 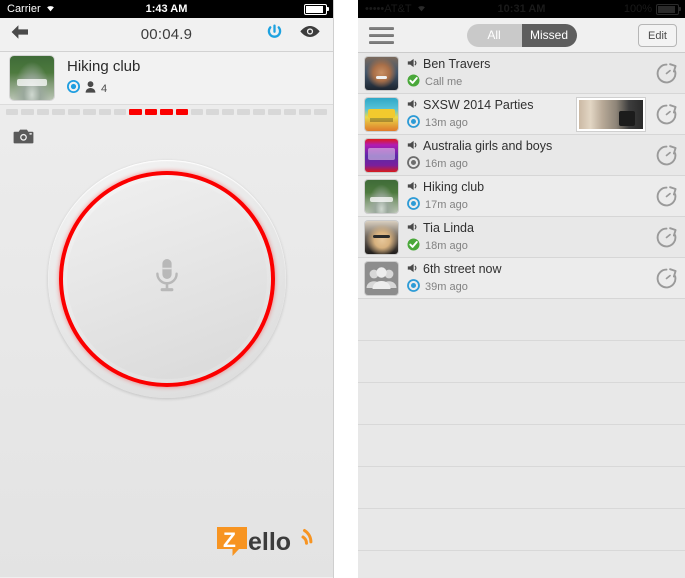 What do you see at coordinates (446, 204) in the screenshot?
I see `history-row-subtitle: 17m ago` at bounding box center [446, 204].